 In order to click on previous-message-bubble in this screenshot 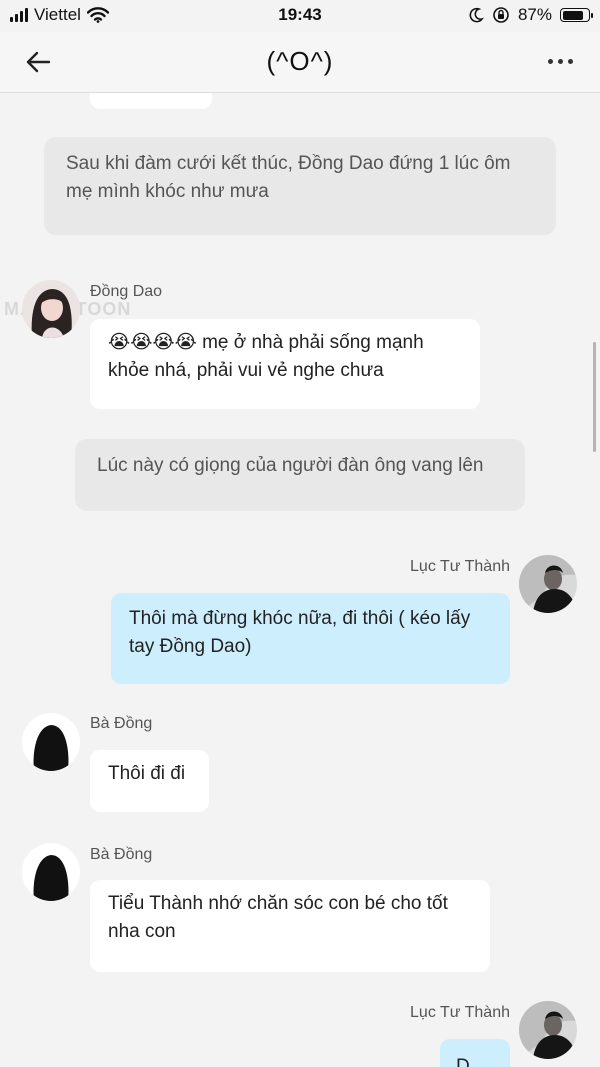, I will do `click(151, 101)`.